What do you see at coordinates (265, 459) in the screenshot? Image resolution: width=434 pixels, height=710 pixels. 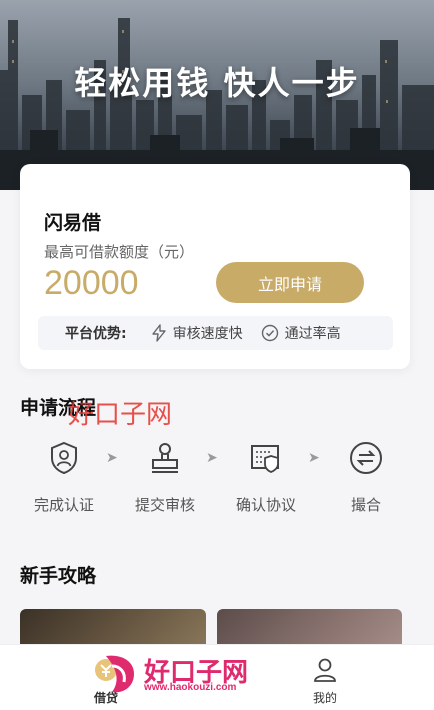 I see `document-shield-icon` at bounding box center [265, 459].